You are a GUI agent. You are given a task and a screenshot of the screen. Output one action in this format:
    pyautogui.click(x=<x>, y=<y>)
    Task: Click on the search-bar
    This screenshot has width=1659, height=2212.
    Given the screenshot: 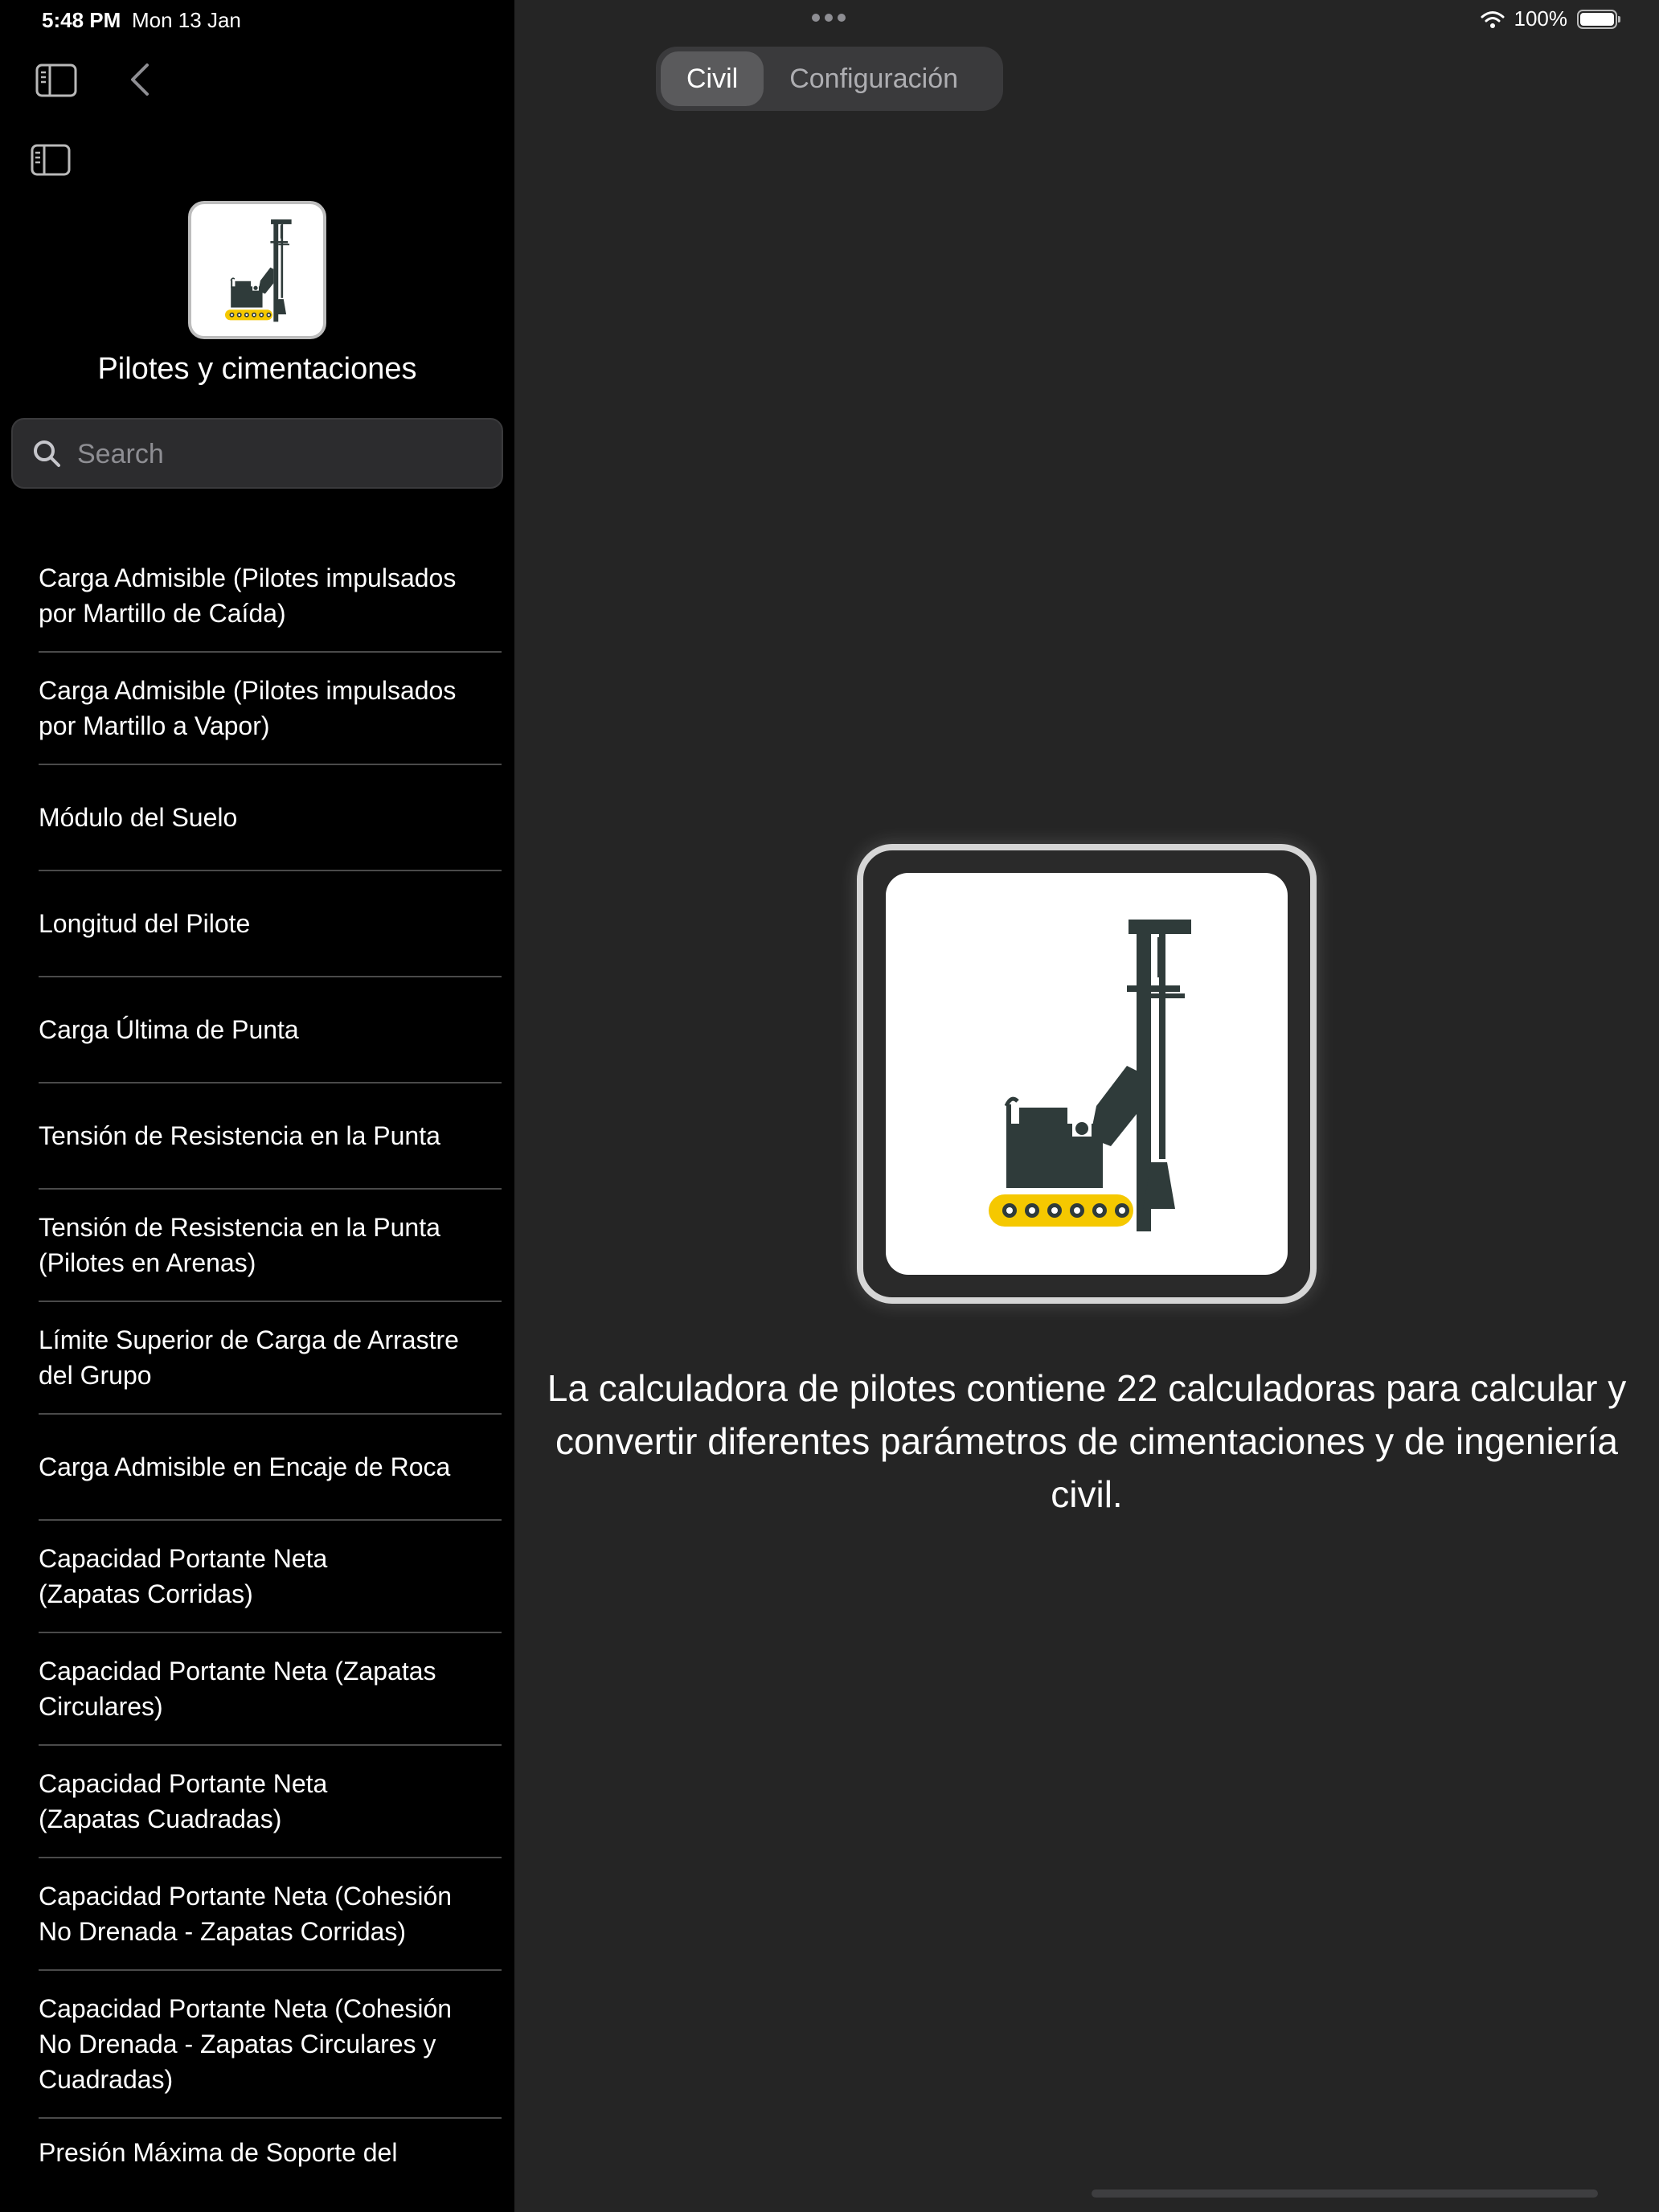 What is the action you would take?
    pyautogui.click(x=257, y=453)
    